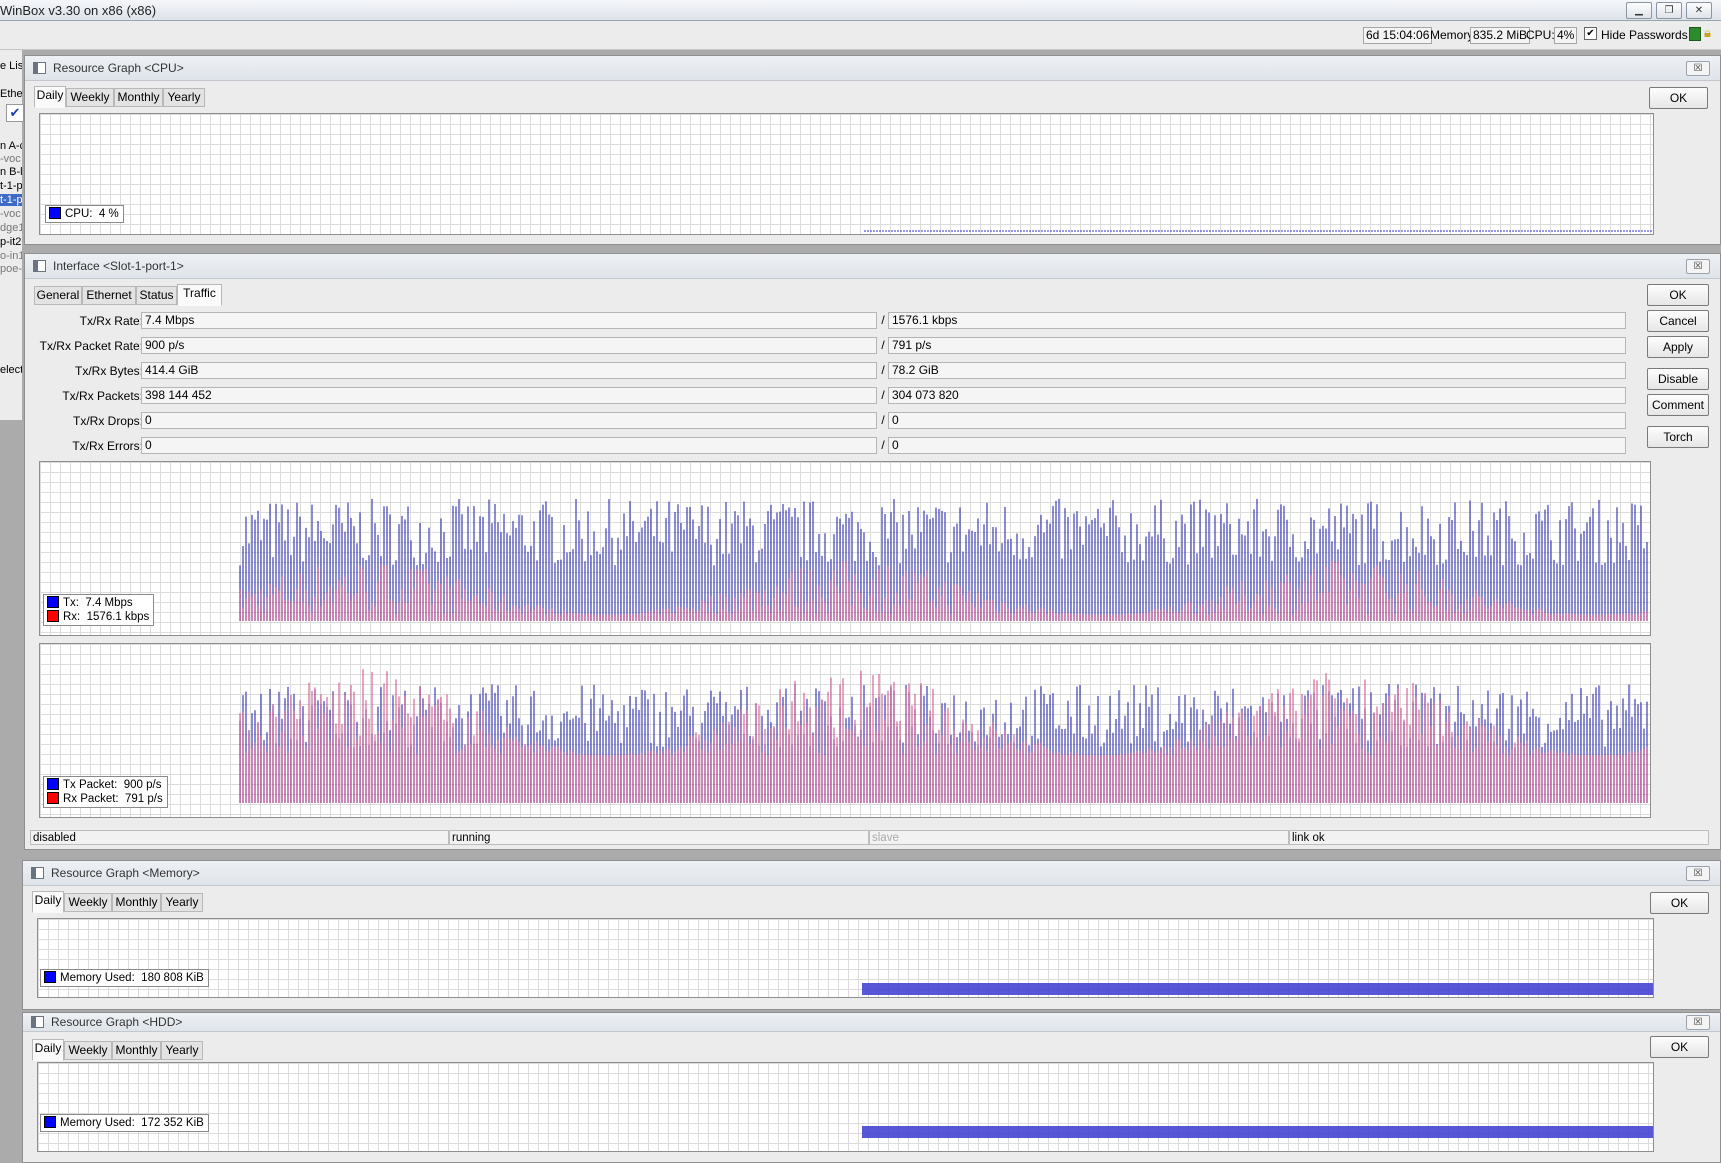 The width and height of the screenshot is (1721, 1163). I want to click on tx-legend-value: 7.4 Mbps, so click(109, 603).